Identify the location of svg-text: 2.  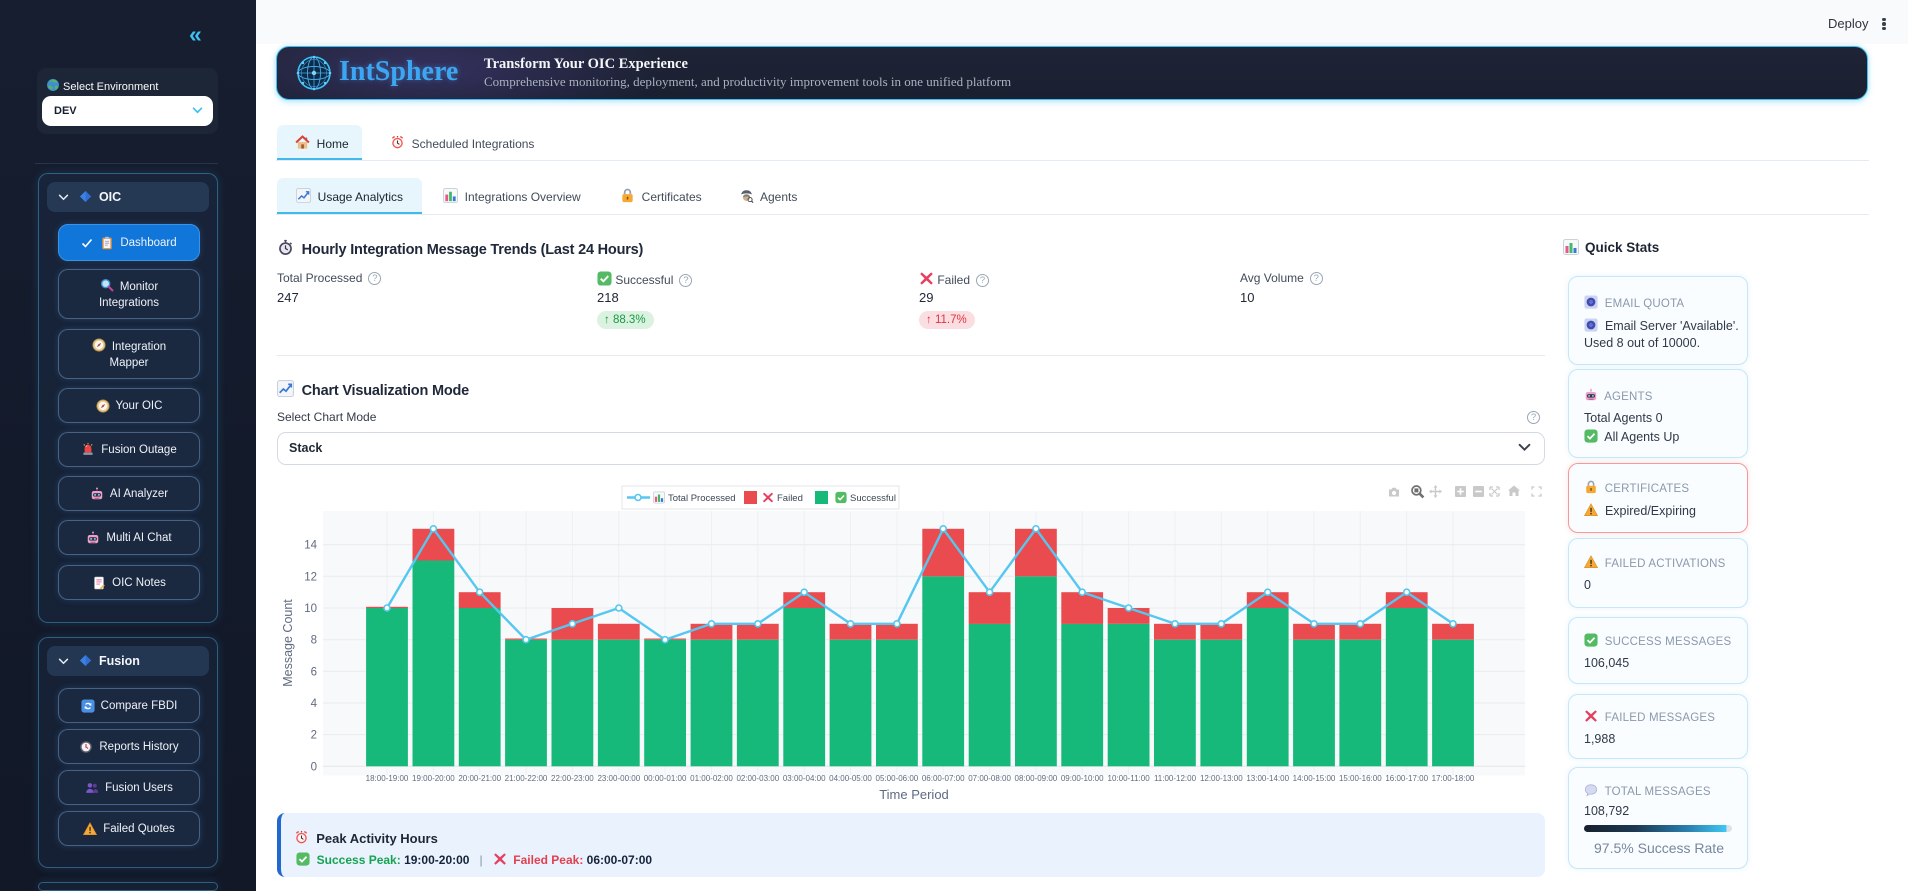
(314, 736).